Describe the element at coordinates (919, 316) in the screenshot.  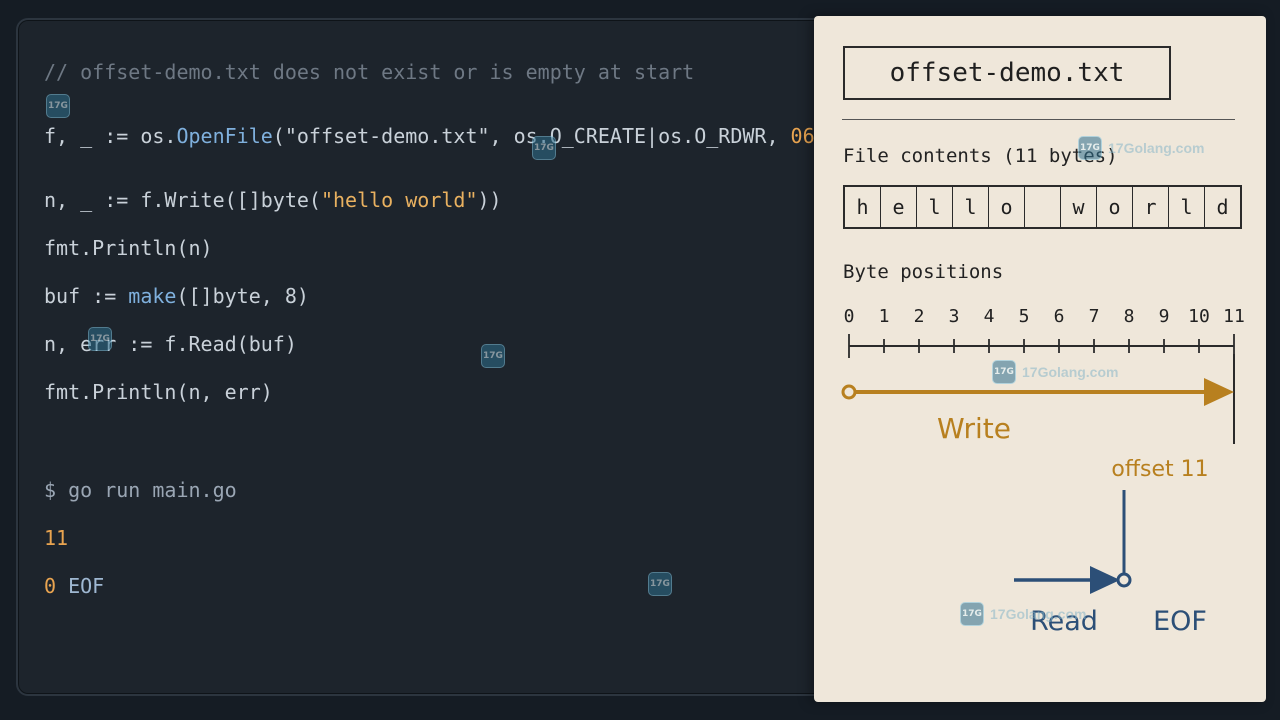
I see `position-label: 2` at that location.